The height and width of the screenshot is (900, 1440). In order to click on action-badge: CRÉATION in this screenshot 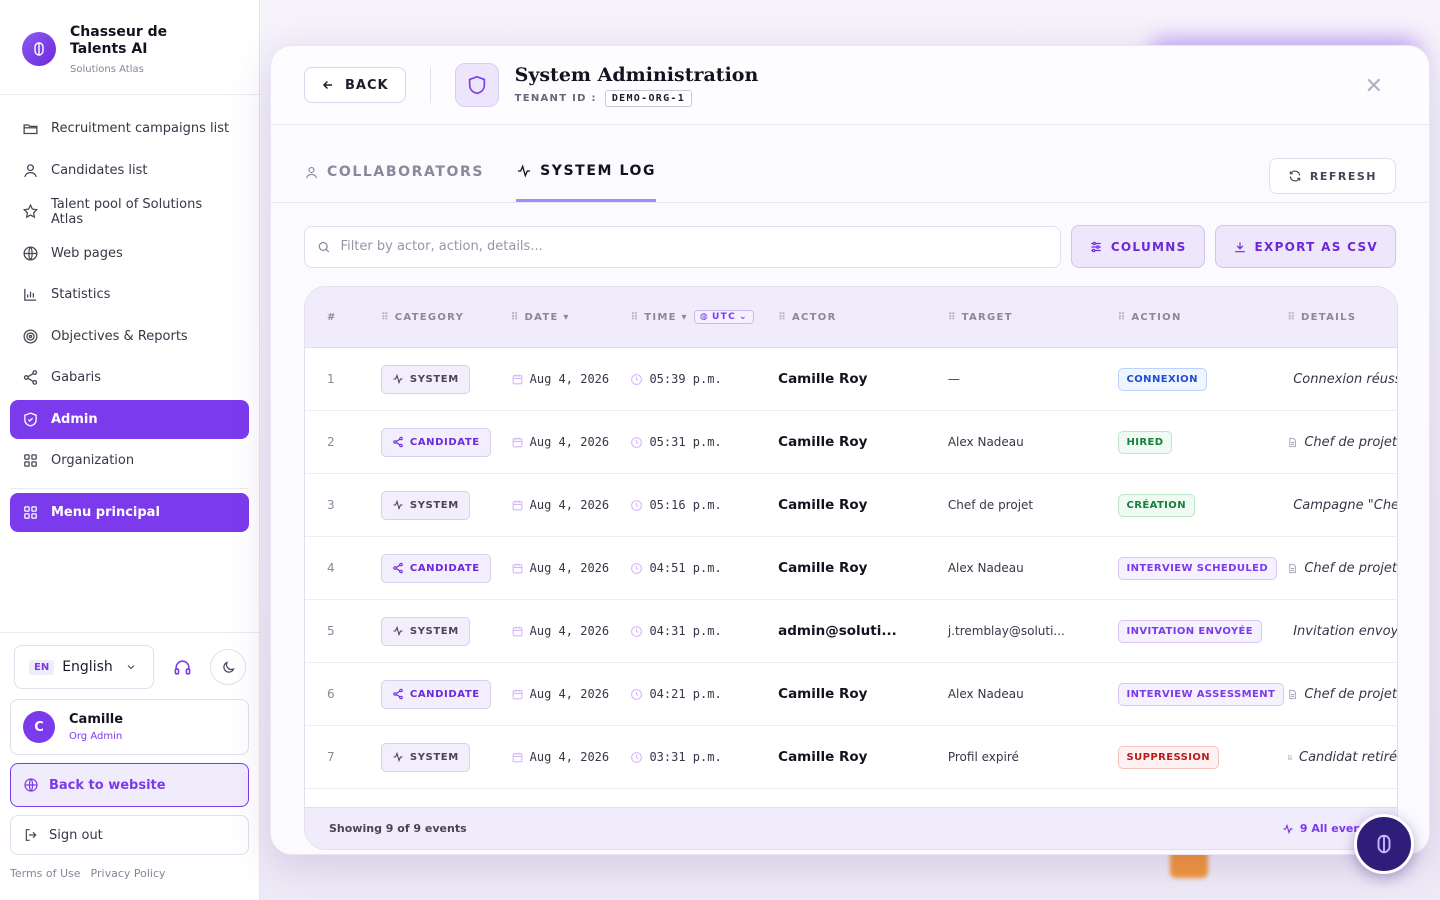, I will do `click(1156, 505)`.